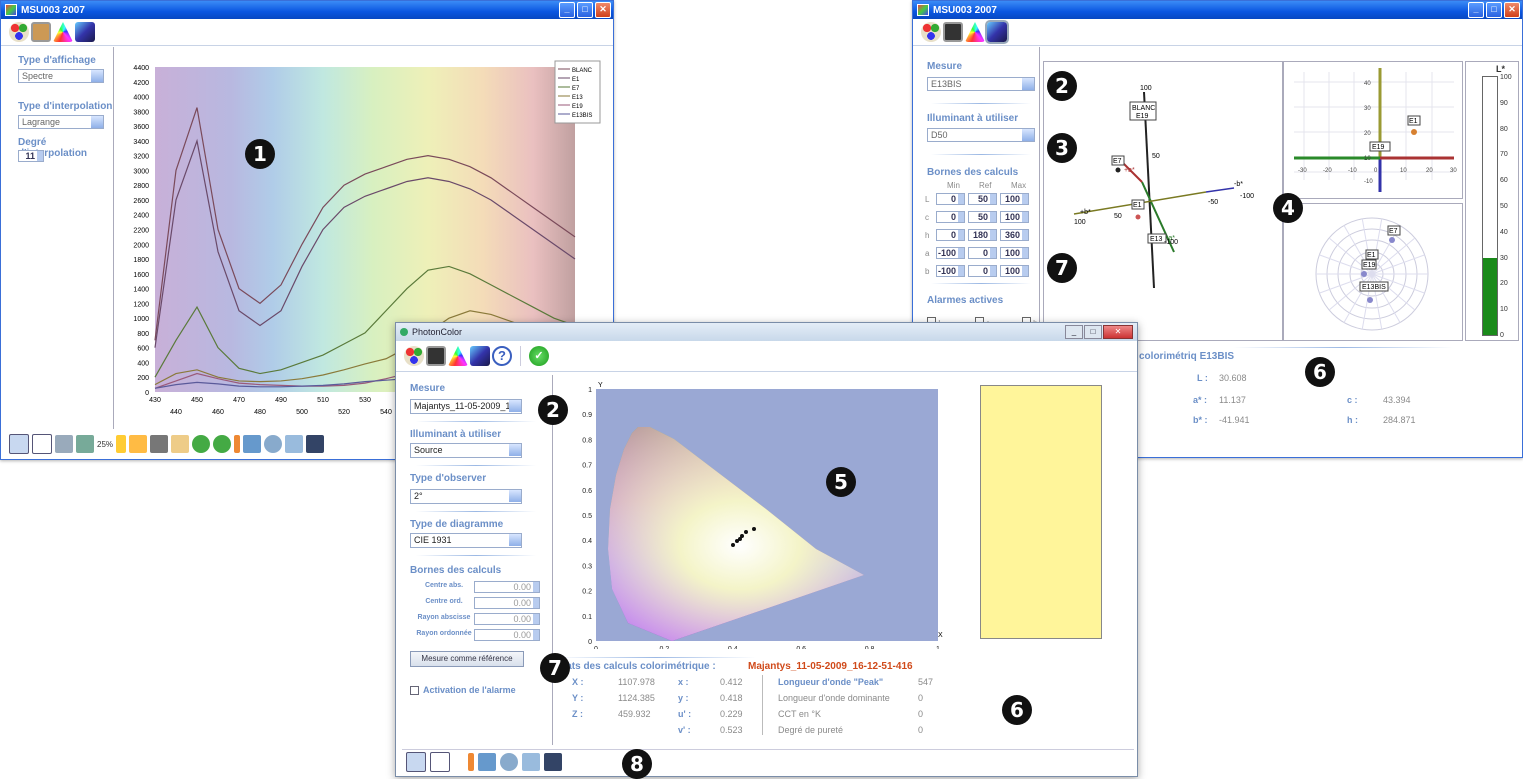  Describe the element at coordinates (1373, 272) in the screenshot. I see `polar-plot: E7 E1 E19 E13BIS` at that location.